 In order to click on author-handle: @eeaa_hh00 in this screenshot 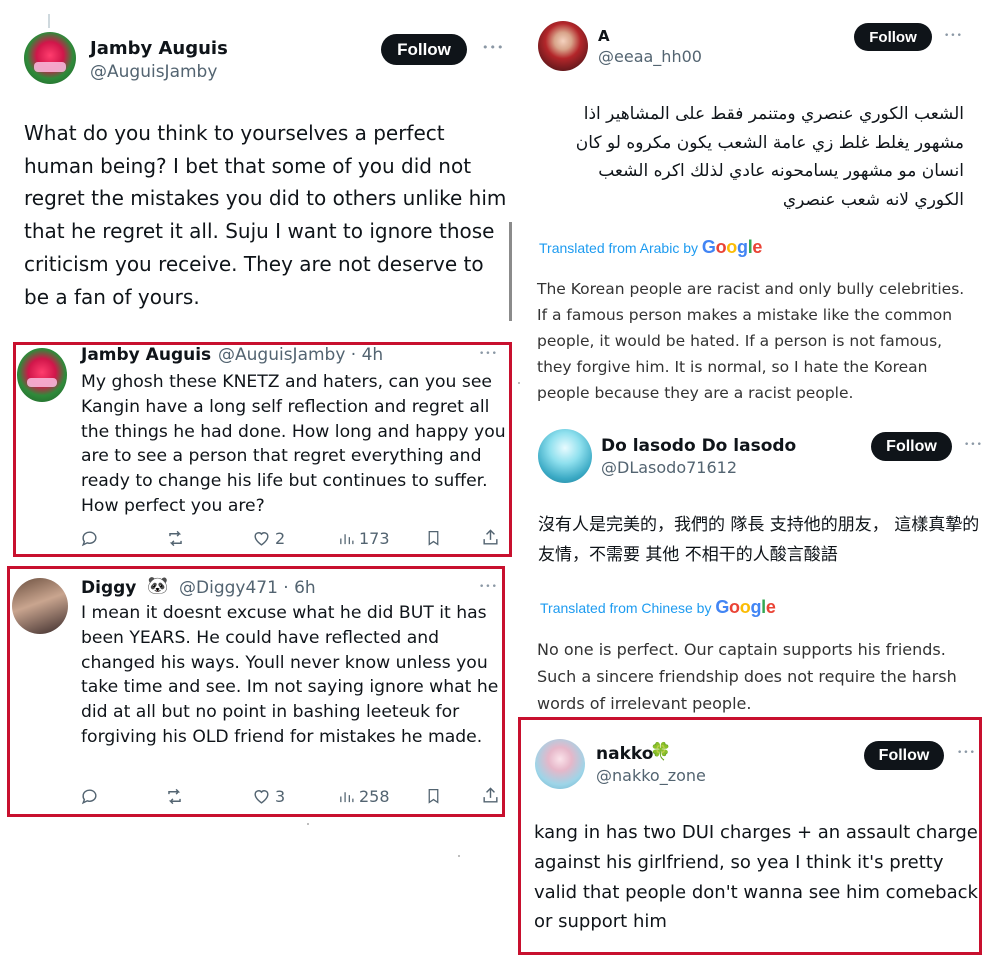, I will do `click(650, 56)`.